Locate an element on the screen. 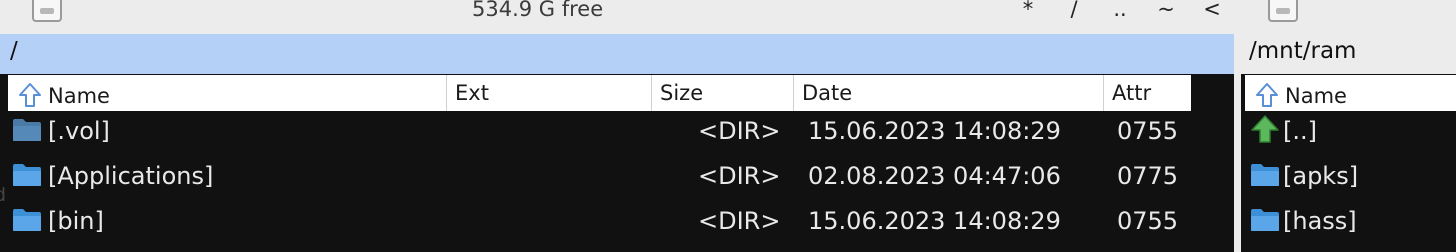  path-bar: / is located at coordinates (617, 54).